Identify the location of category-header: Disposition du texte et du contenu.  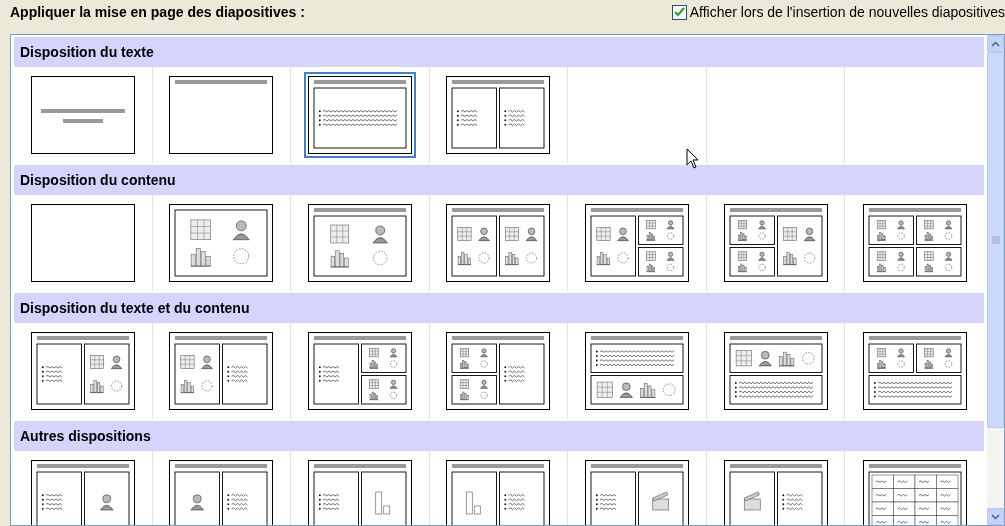
(499, 308).